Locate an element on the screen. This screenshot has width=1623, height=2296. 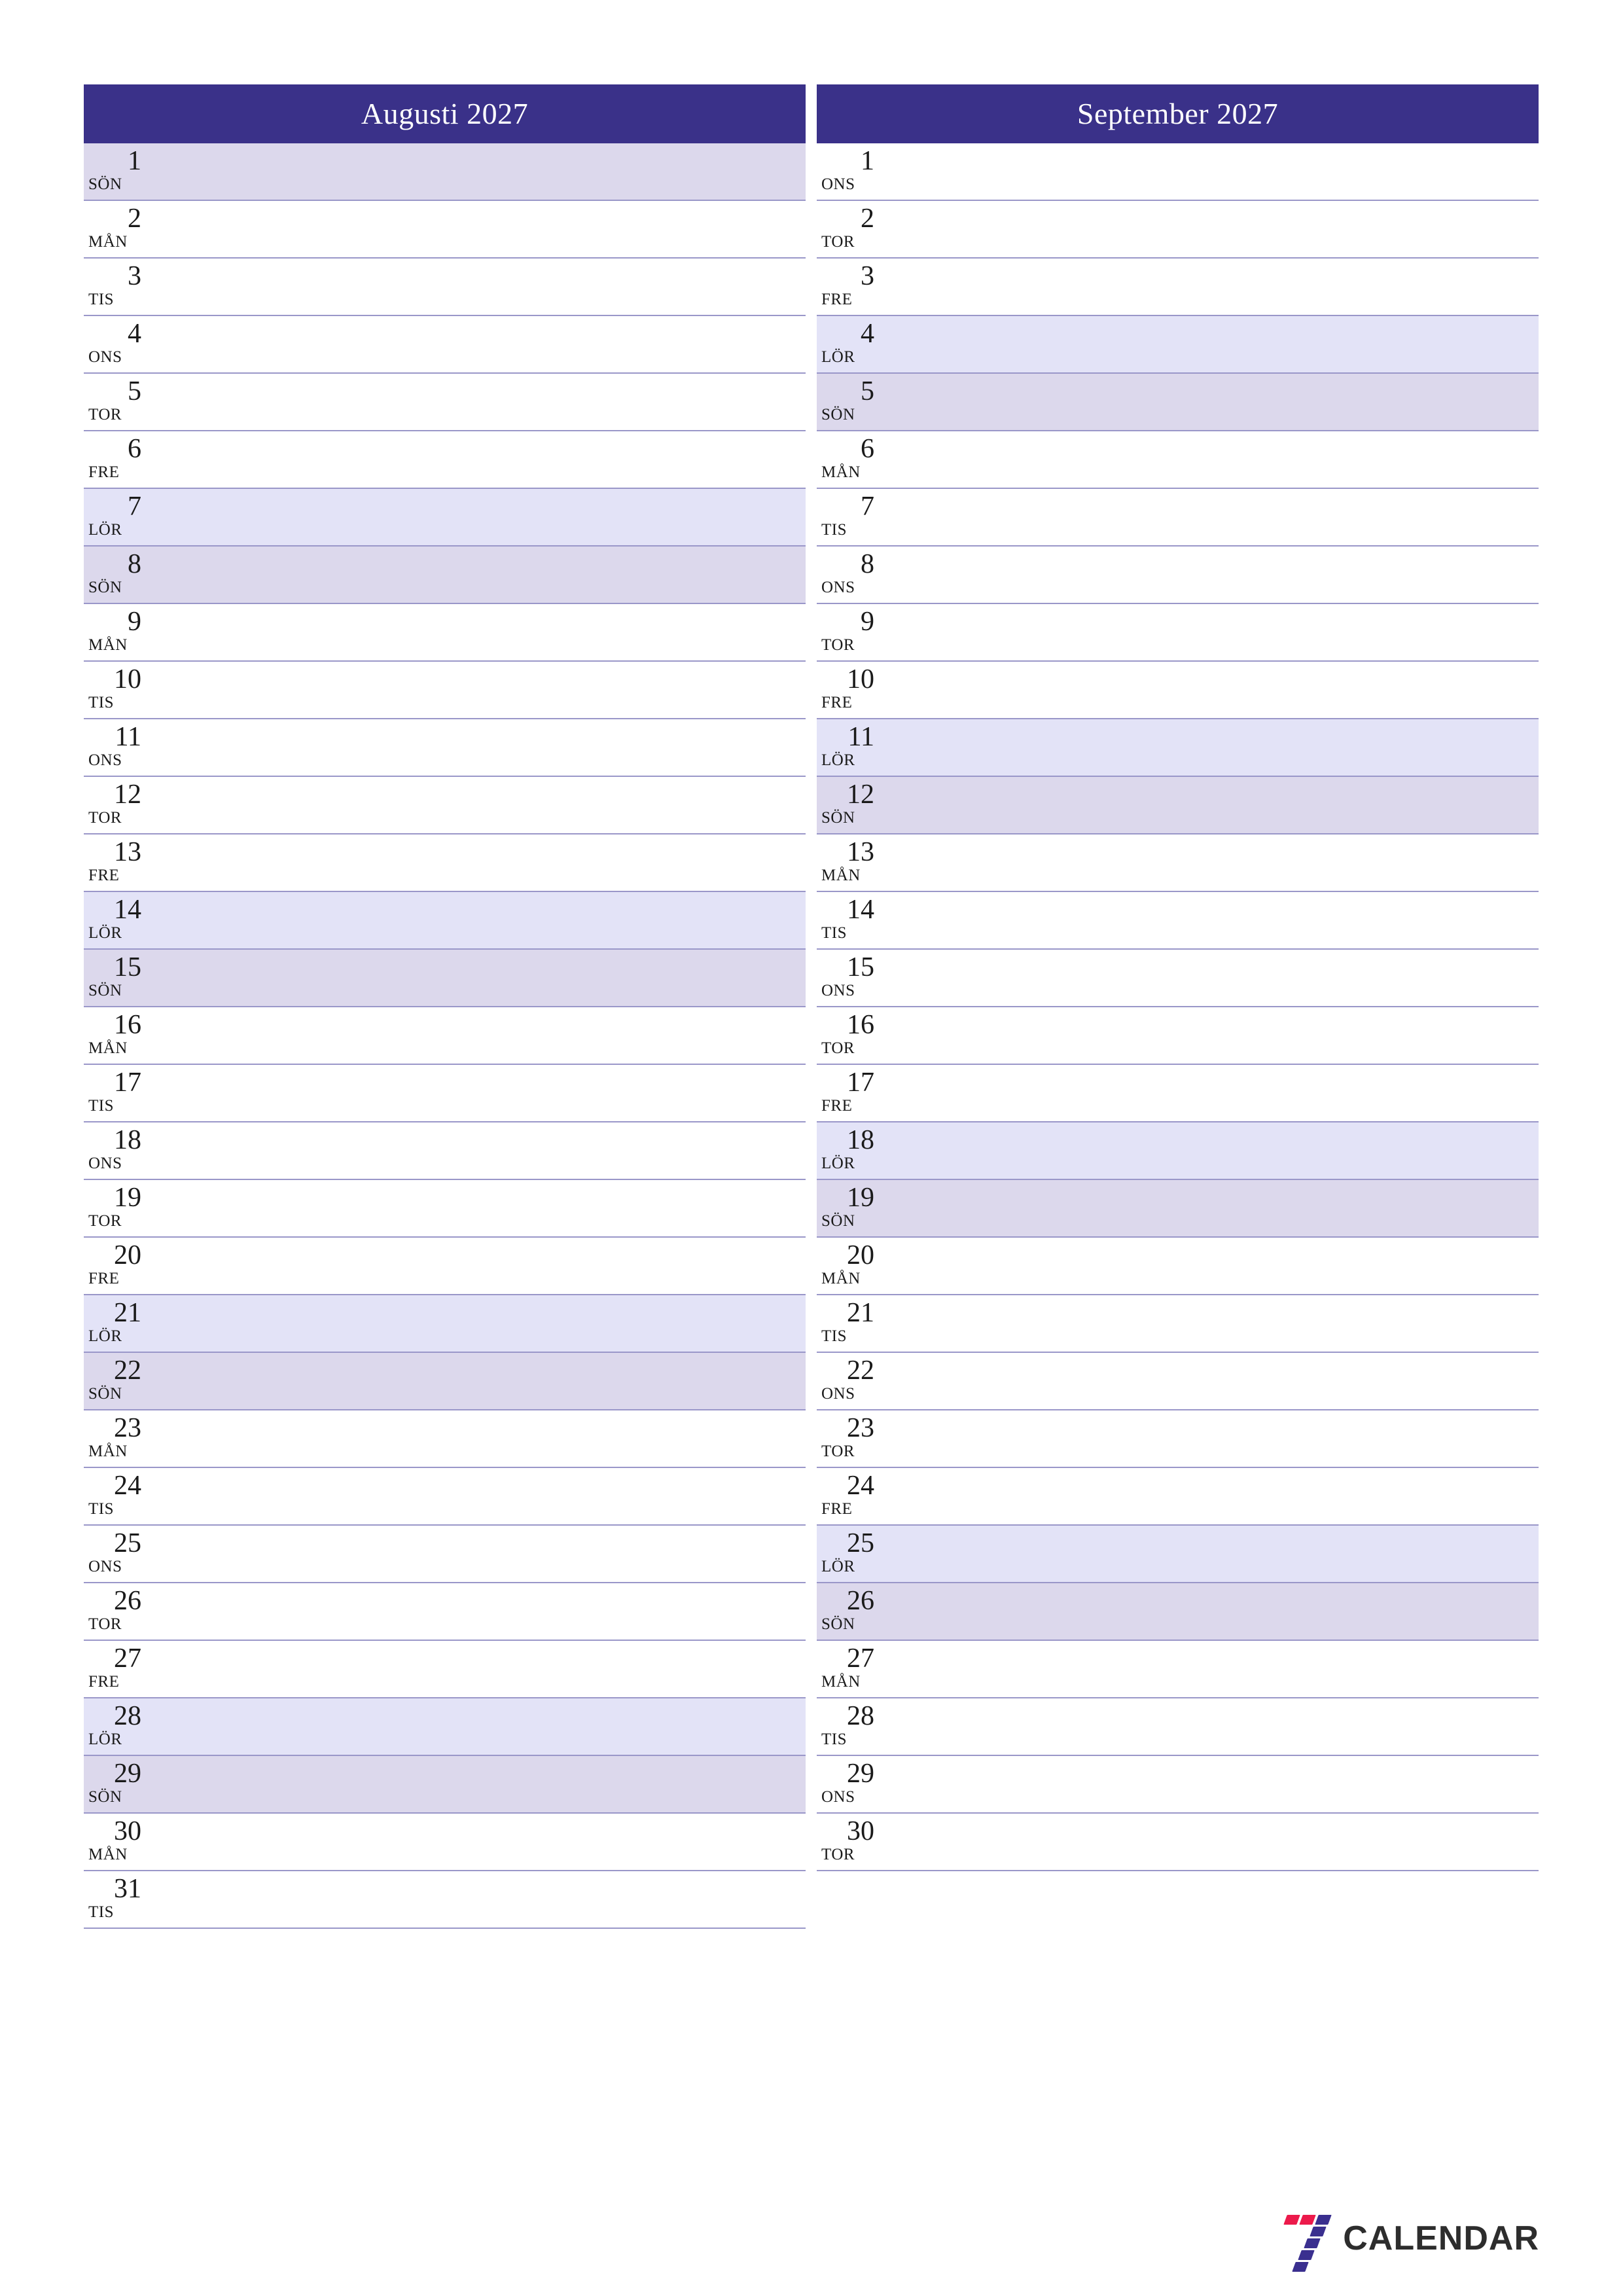
day-row: 9 TOR is located at coordinates (1178, 633).